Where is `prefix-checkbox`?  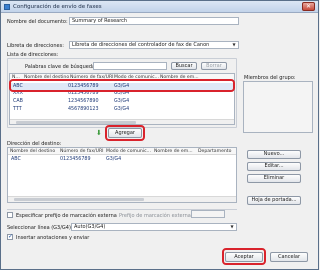 prefix-checkbox is located at coordinates (10, 215).